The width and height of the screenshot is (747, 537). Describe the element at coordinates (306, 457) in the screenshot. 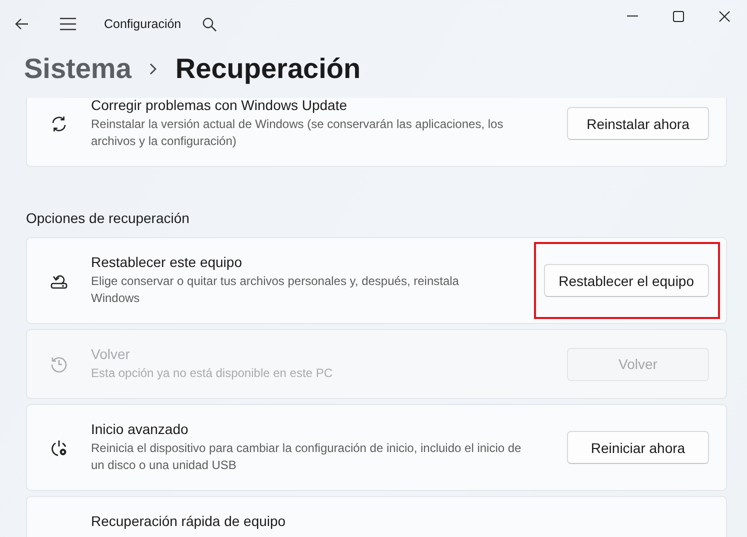

I see `card-description: Reinicia el dispositivo para cambiar la configuración de inicio, incluido el inicio de un disco o una unidad USB` at that location.